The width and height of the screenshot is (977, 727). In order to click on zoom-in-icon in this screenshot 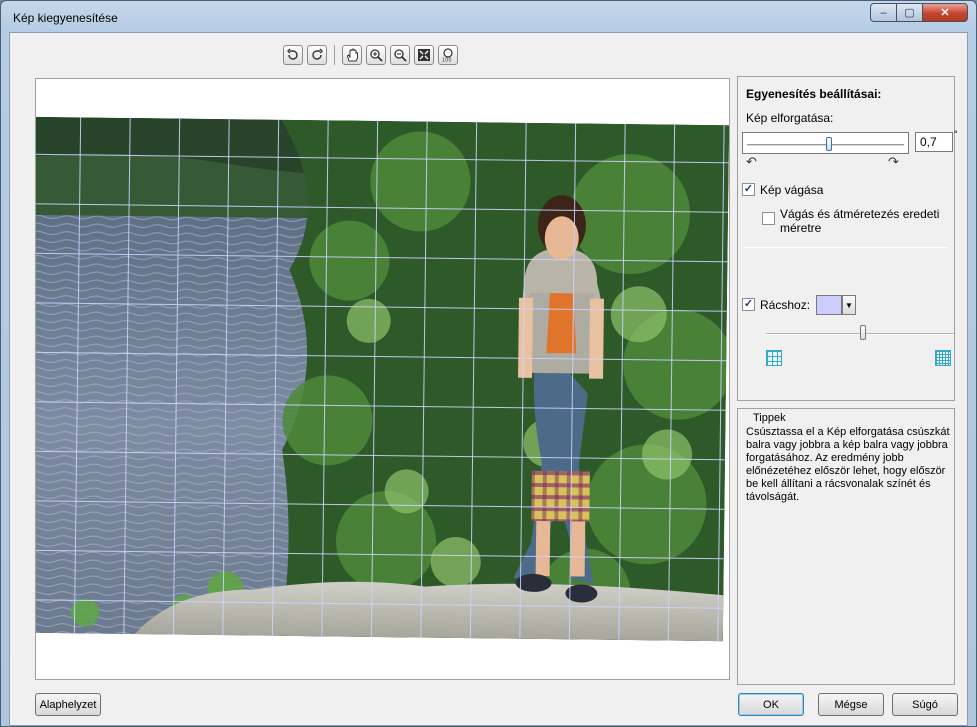, I will do `click(376, 55)`.